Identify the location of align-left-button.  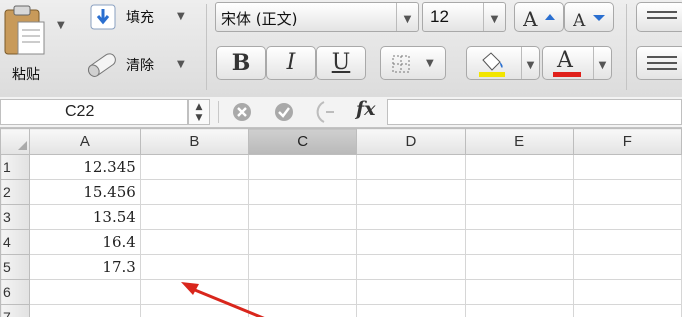
(659, 63).